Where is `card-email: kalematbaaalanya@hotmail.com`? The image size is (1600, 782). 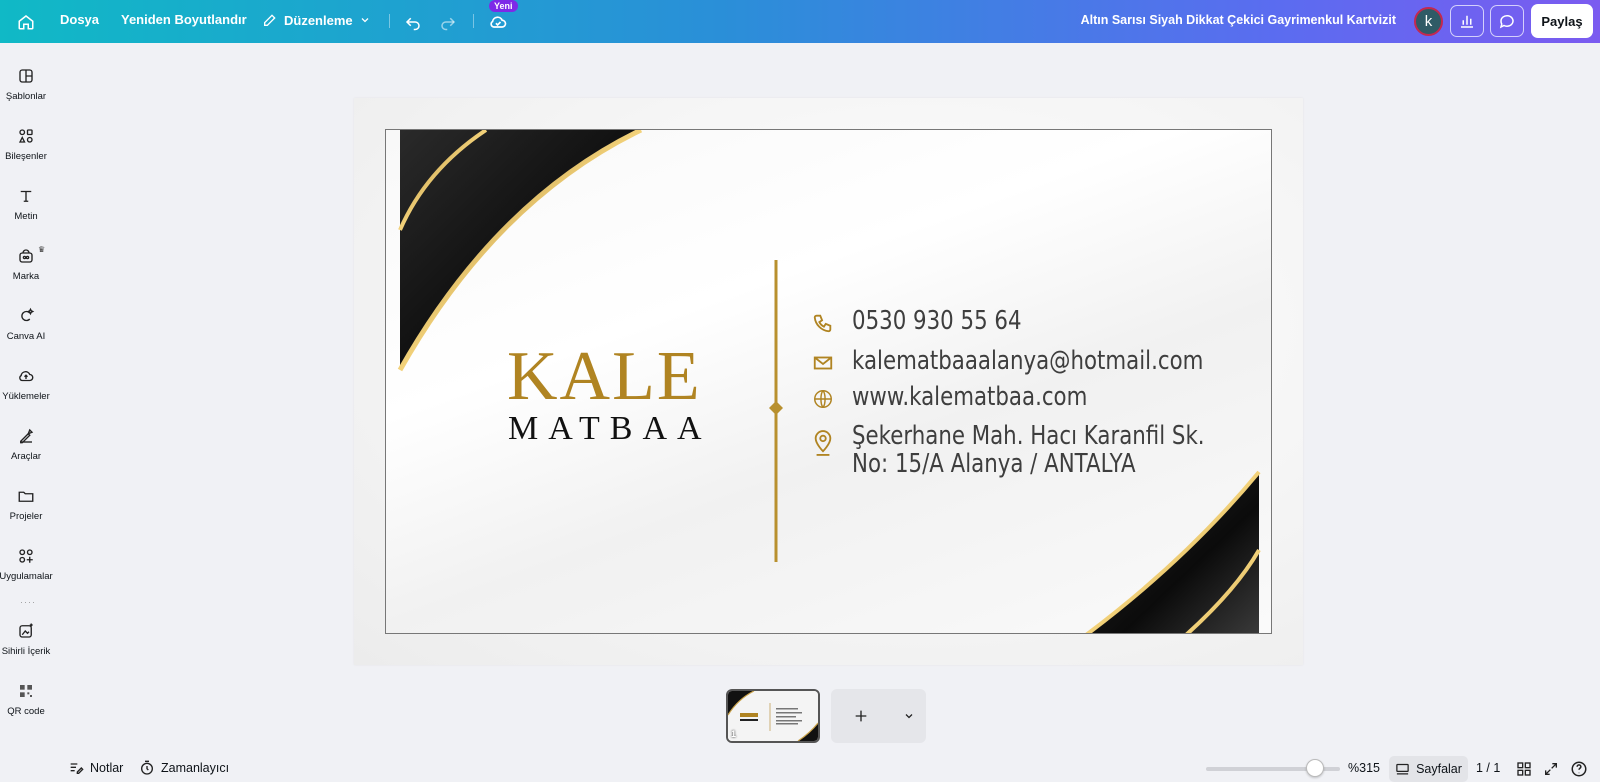
card-email: kalematbaaalanya@hotmail.com is located at coordinates (1027, 361).